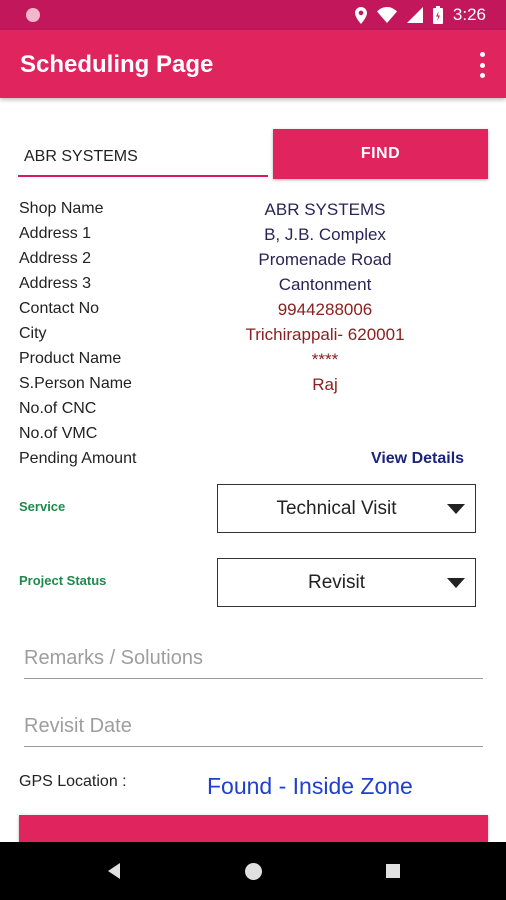 Image resolution: width=506 pixels, height=900 pixels. What do you see at coordinates (42, 506) in the screenshot?
I see `service-label: Service` at bounding box center [42, 506].